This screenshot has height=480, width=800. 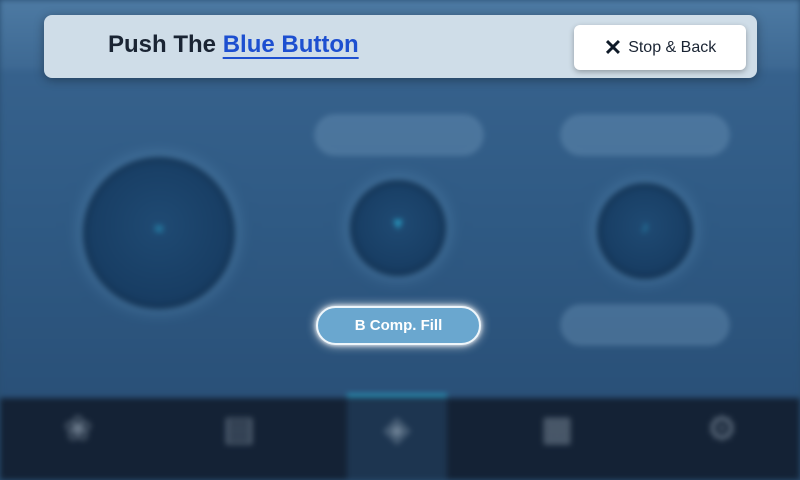 What do you see at coordinates (162, 44) in the screenshot?
I see `instruction-prefix: Push The` at bounding box center [162, 44].